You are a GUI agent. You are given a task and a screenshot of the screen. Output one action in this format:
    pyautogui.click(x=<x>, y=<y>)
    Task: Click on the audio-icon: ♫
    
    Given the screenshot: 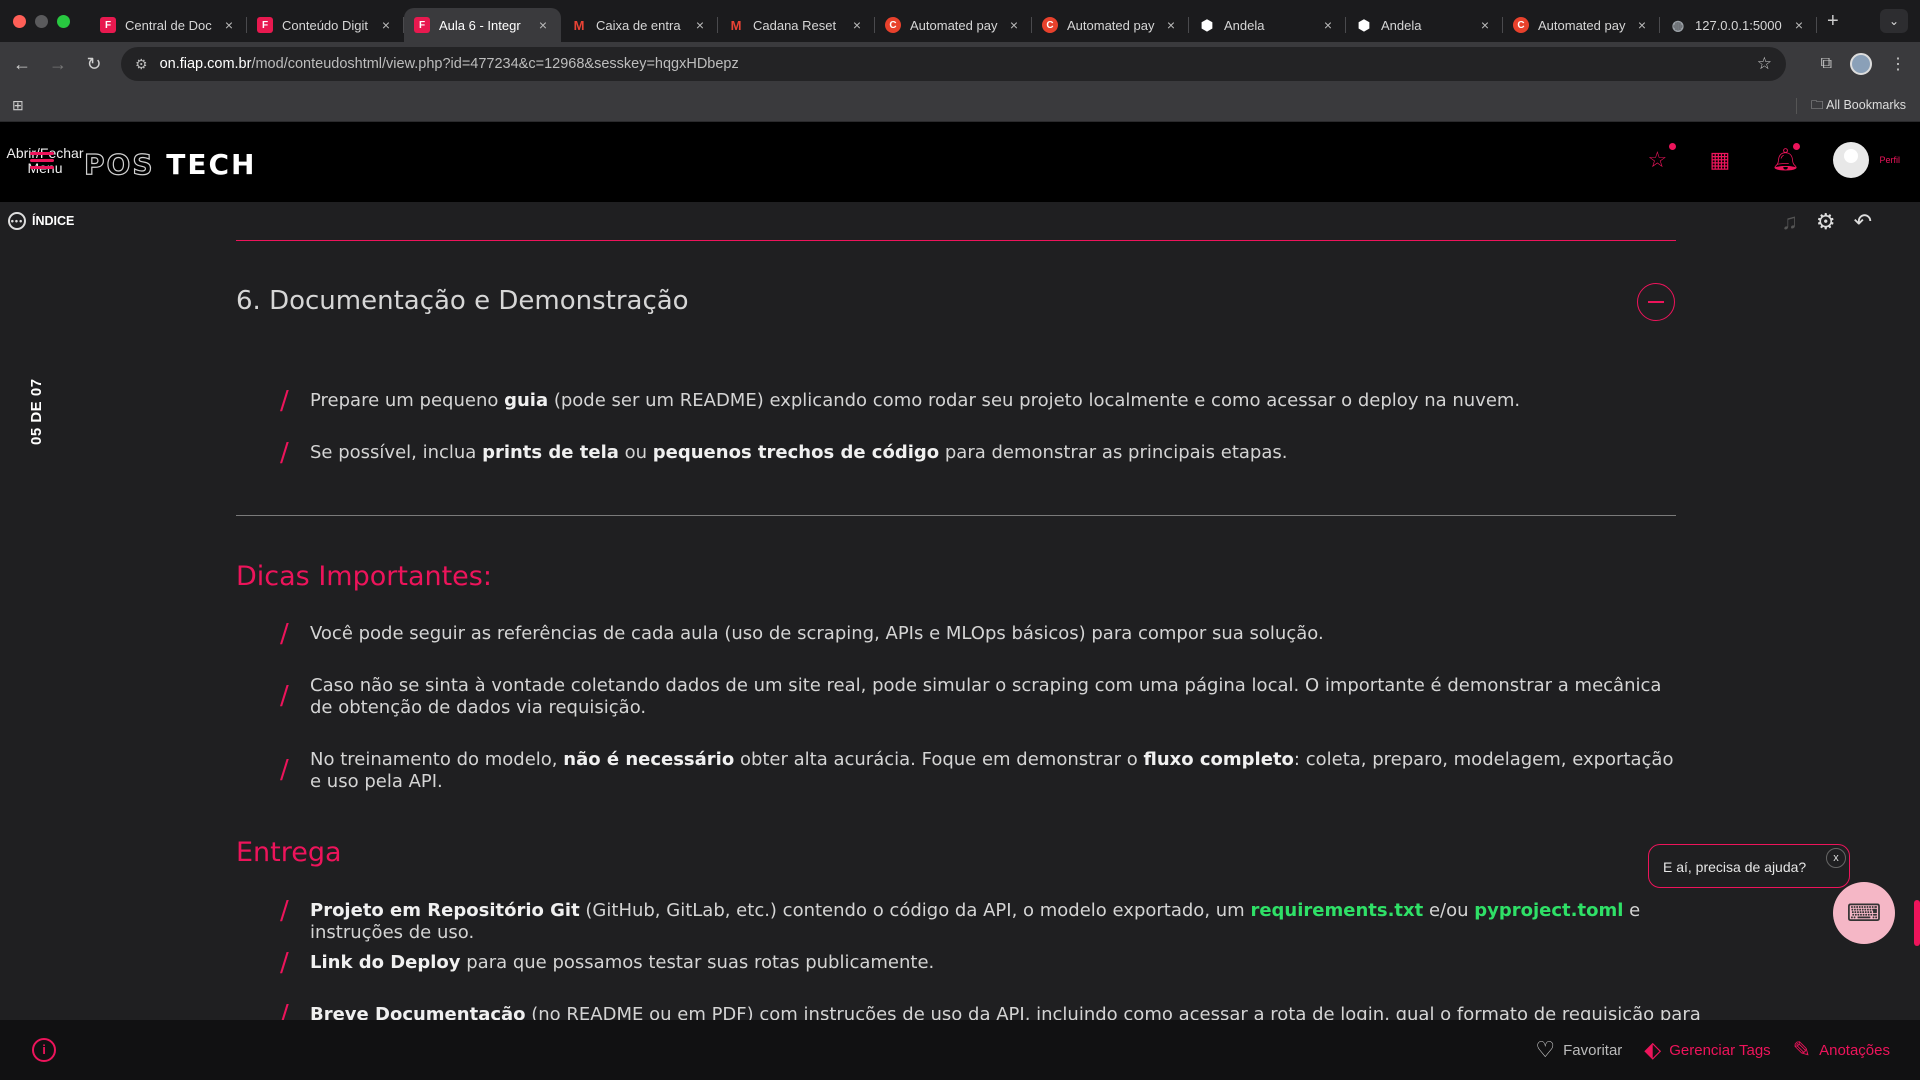 What is the action you would take?
    pyautogui.click(x=1789, y=222)
    